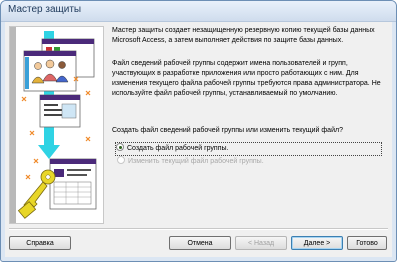 This screenshot has height=262, width=397. Describe the element at coordinates (178, 148) in the screenshot. I see `radio-create-label: Создать файл рабочей группы.` at that location.